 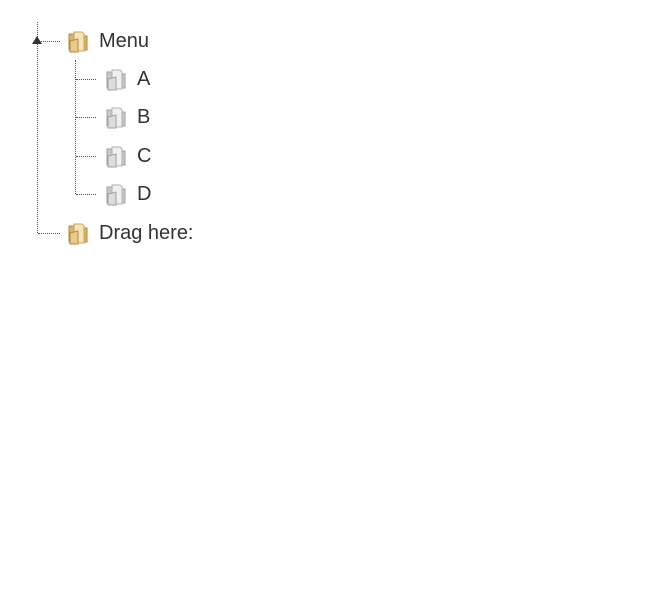 I want to click on tree-node-label: C, so click(x=144, y=156).